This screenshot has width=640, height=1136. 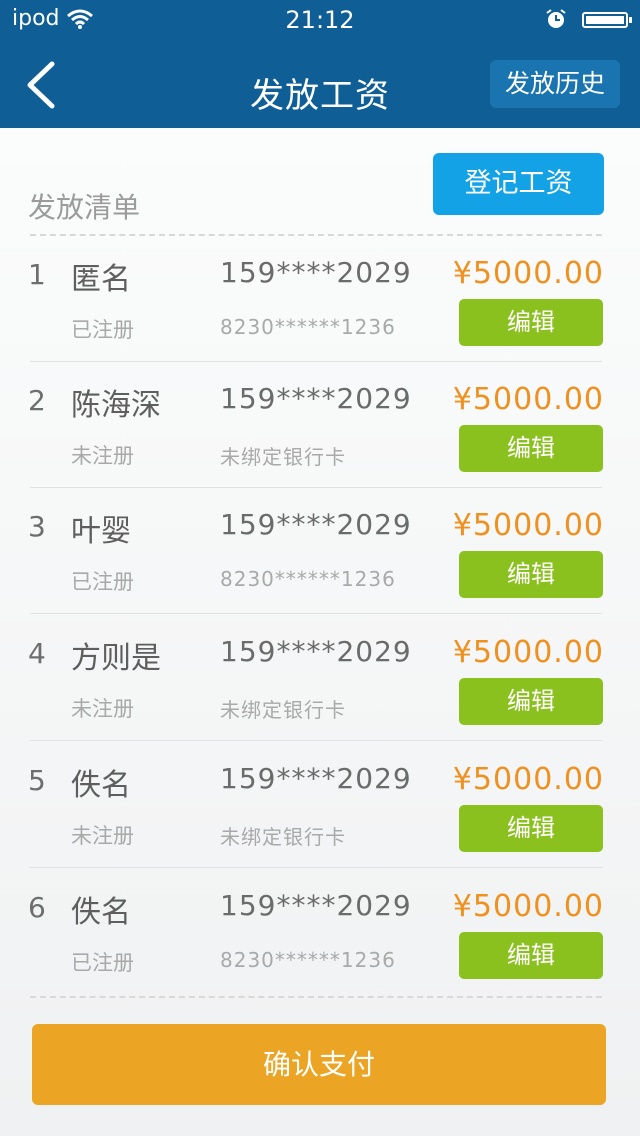 I want to click on bottom-divider, so click(x=316, y=997).